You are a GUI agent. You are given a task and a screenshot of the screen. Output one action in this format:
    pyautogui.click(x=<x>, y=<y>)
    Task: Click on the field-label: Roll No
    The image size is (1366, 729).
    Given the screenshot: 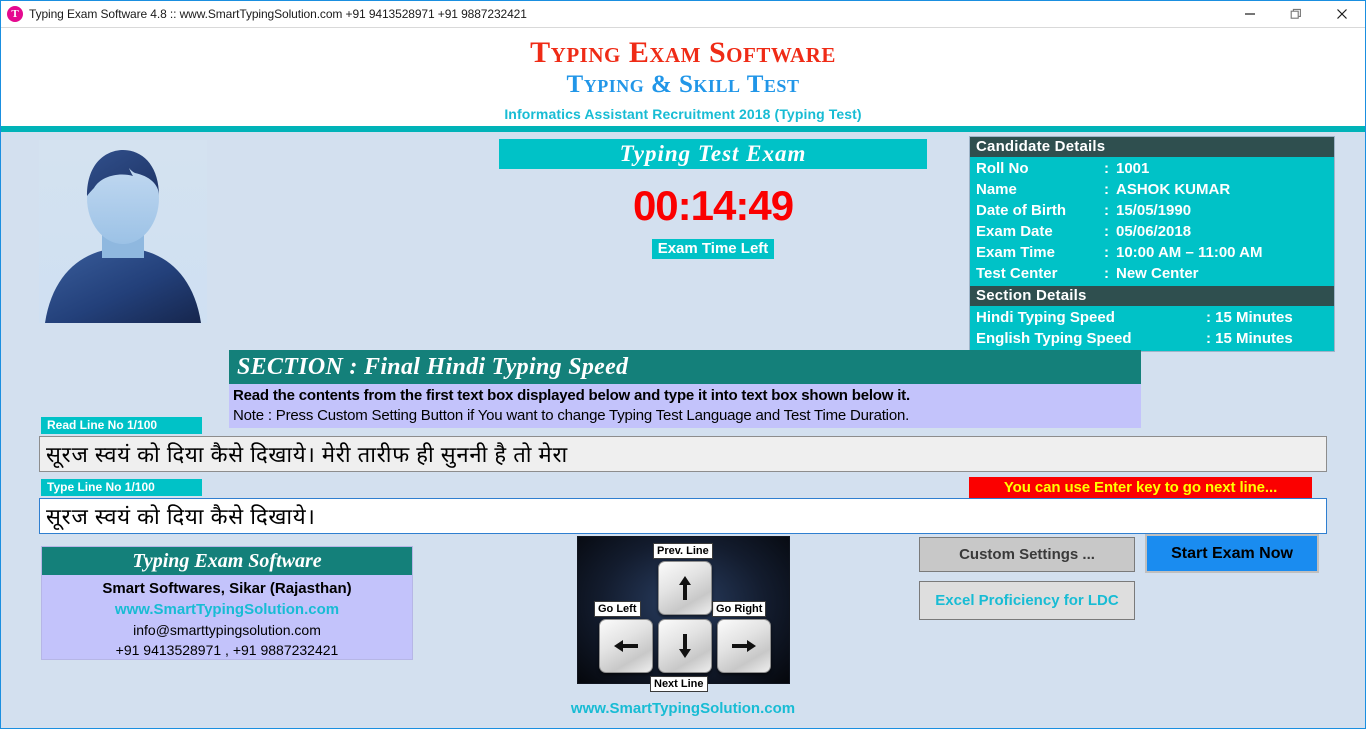 What is the action you would take?
    pyautogui.click(x=1002, y=168)
    